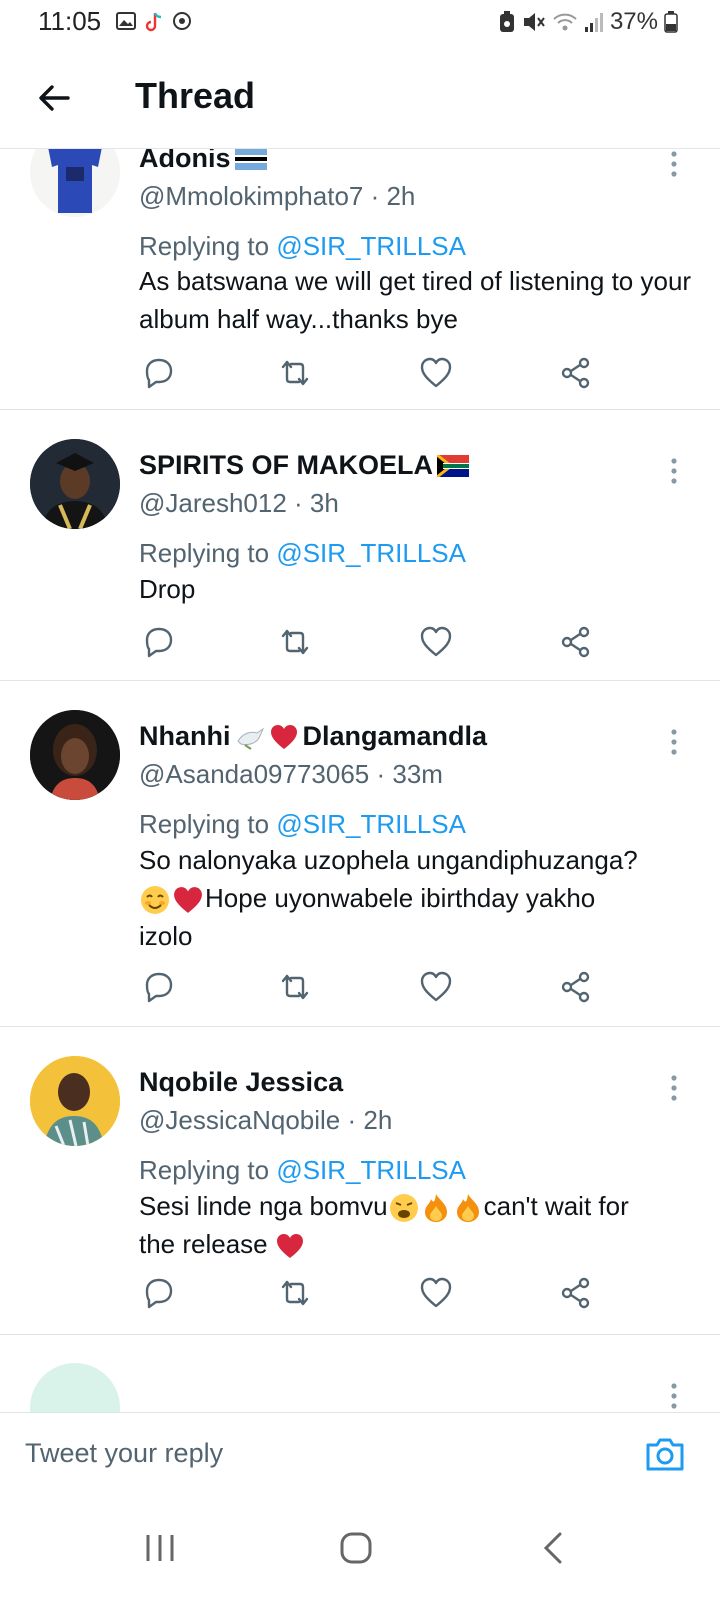  What do you see at coordinates (671, 22) in the screenshot?
I see `battery-icon` at bounding box center [671, 22].